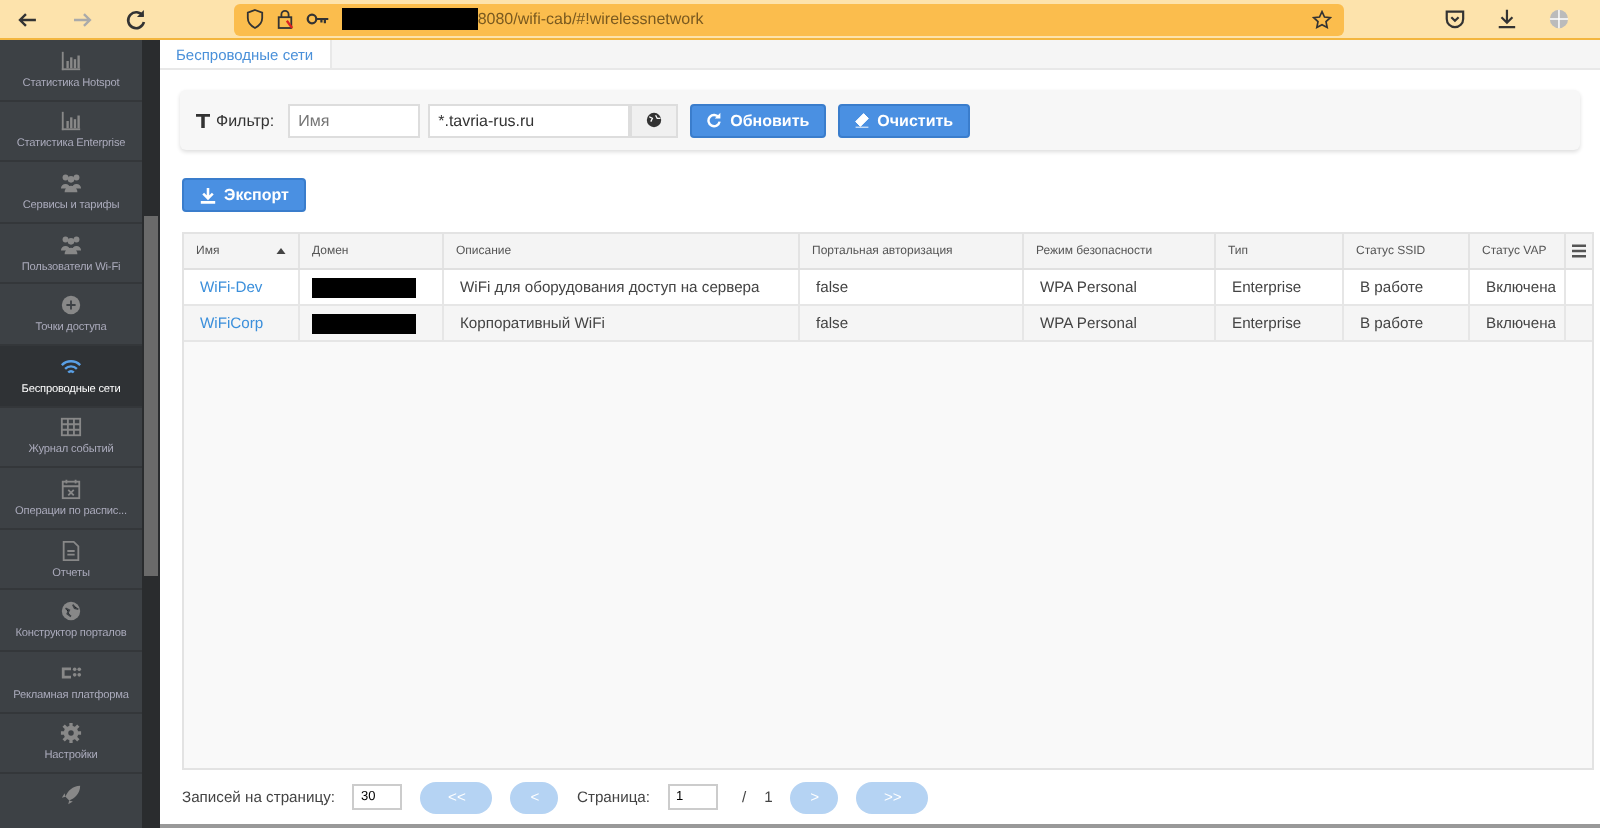  Describe the element at coordinates (71, 550) in the screenshot. I see `document-icon` at that location.